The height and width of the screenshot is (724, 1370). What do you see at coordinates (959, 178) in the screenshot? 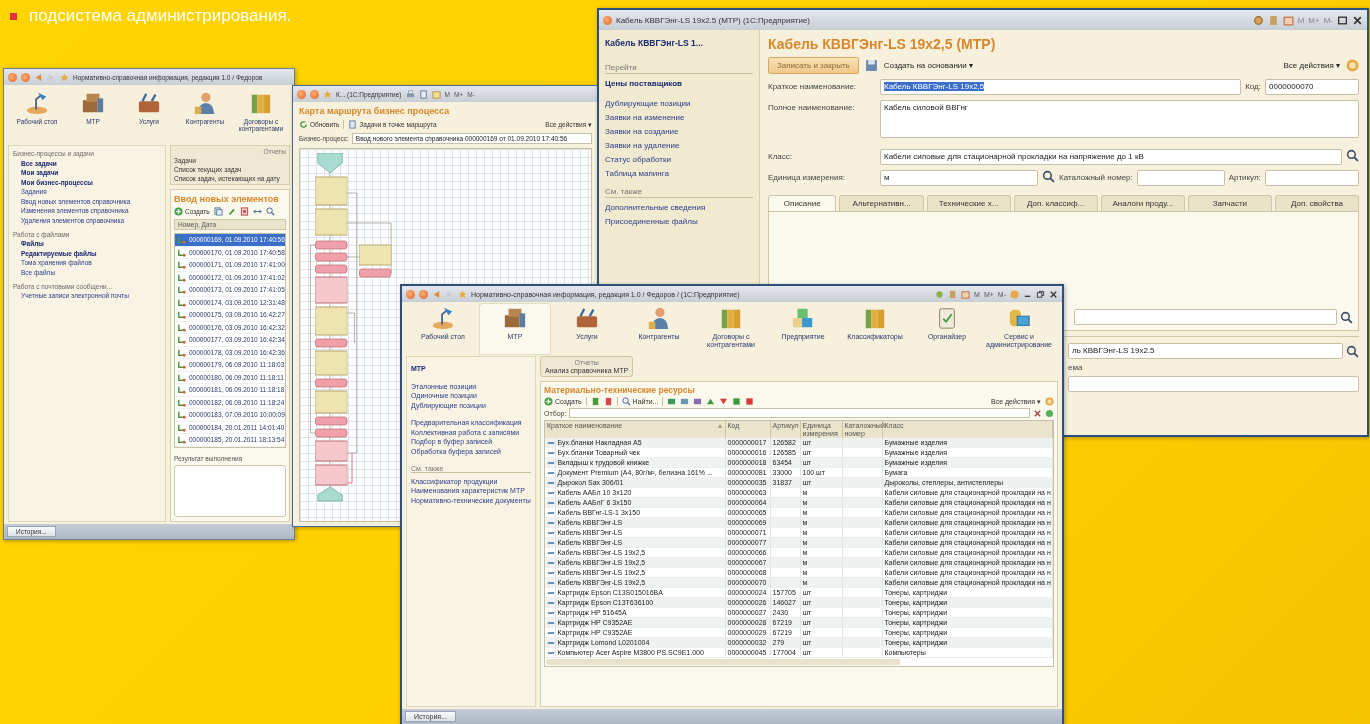
I see `unit-field: м` at bounding box center [959, 178].